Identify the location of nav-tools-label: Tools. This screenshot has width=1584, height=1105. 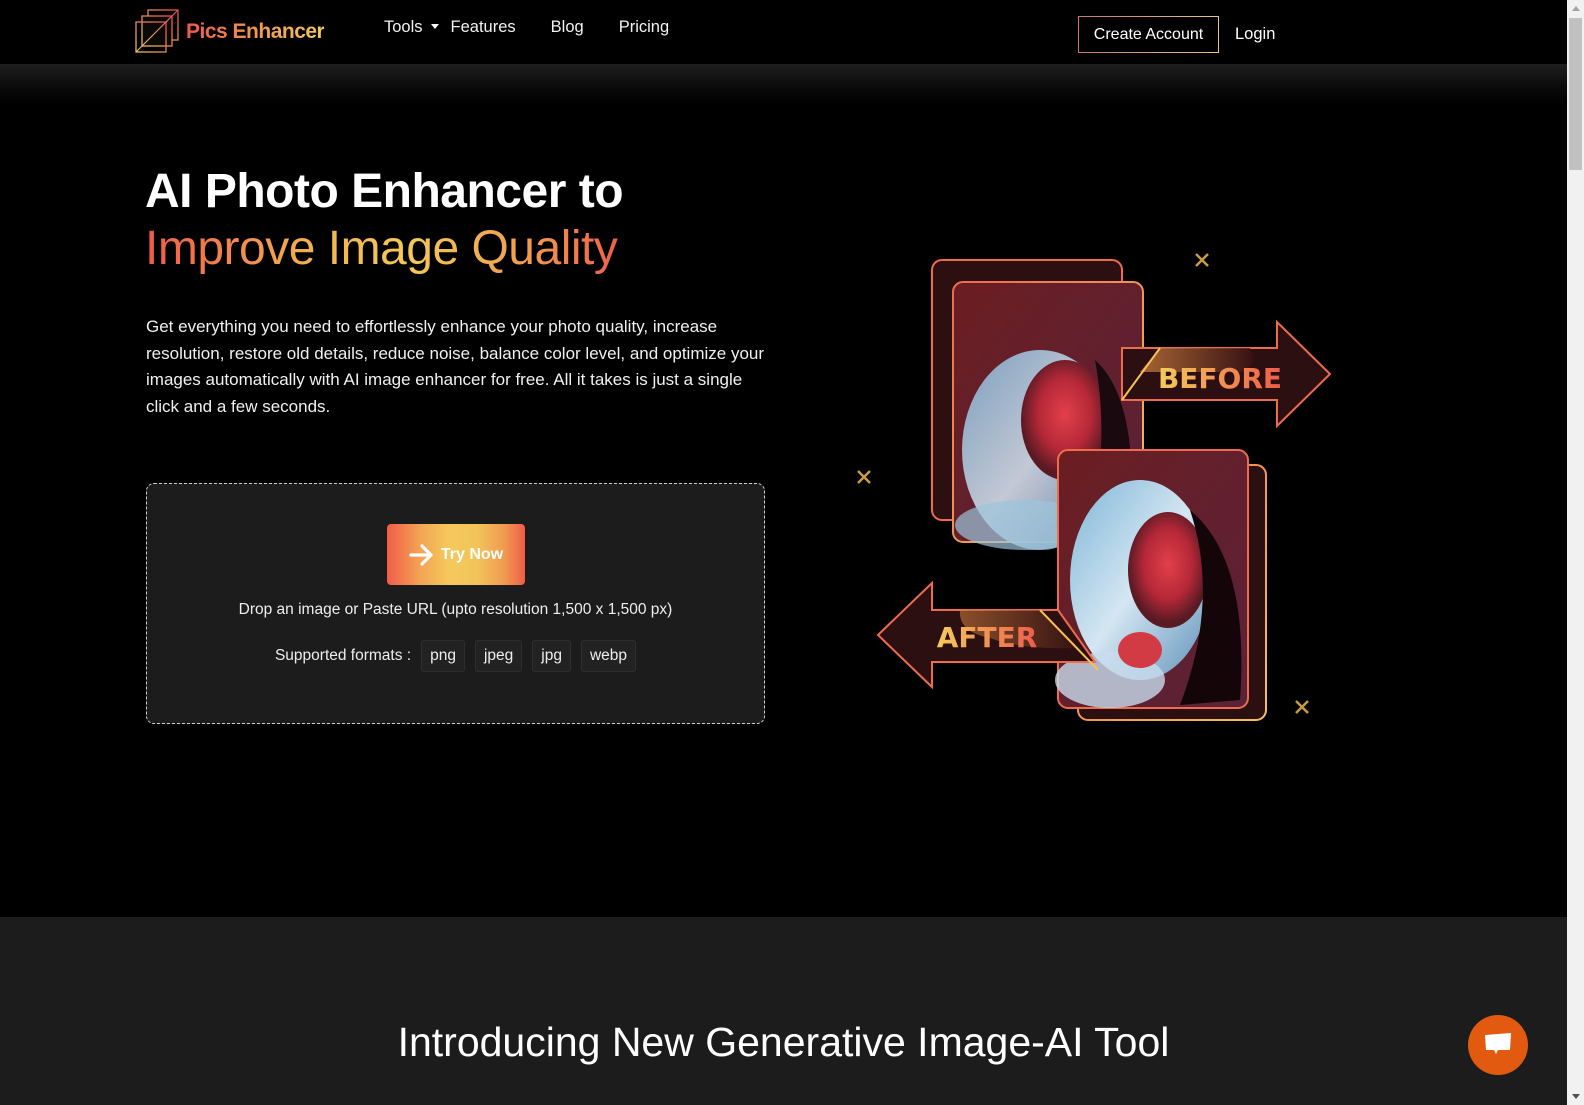
(403, 27).